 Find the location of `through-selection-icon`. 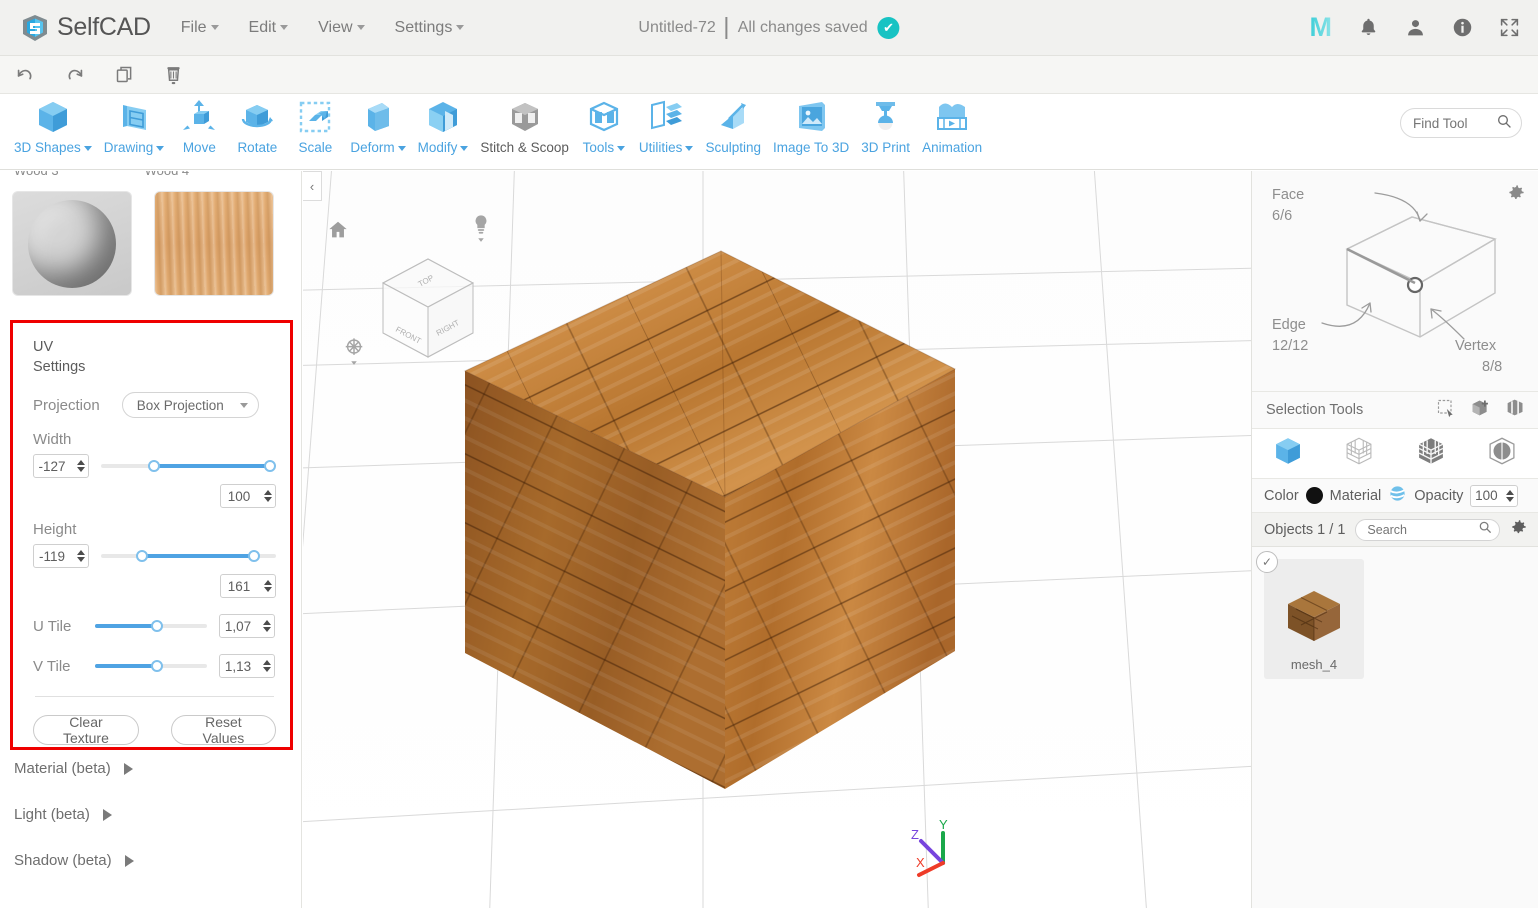

through-selection-icon is located at coordinates (1515, 410).